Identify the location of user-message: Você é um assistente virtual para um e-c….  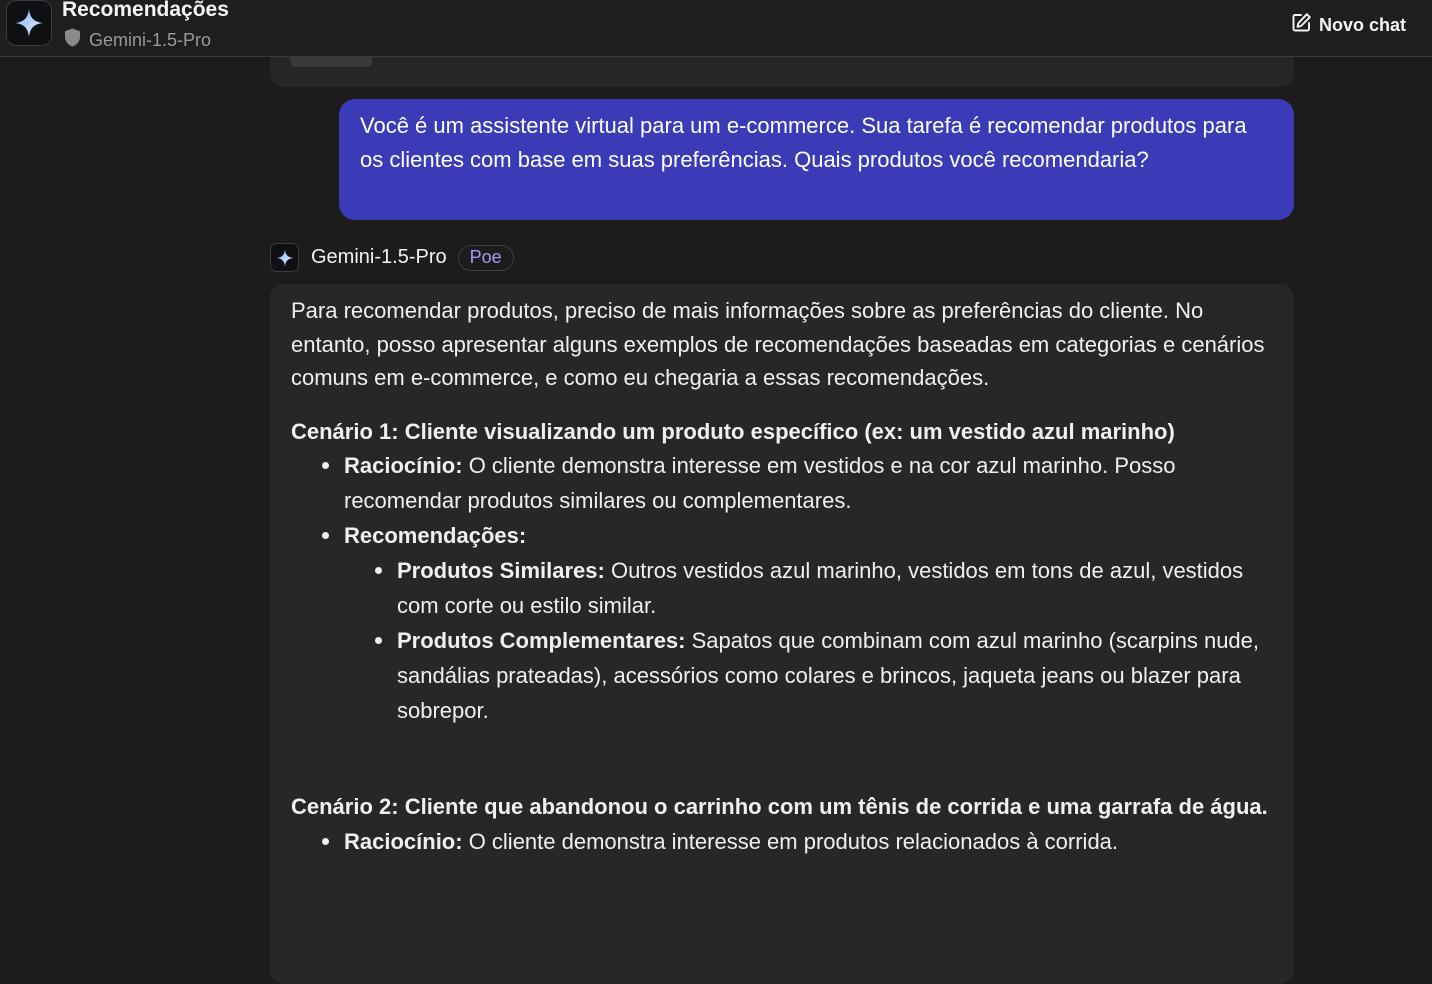
(816, 159).